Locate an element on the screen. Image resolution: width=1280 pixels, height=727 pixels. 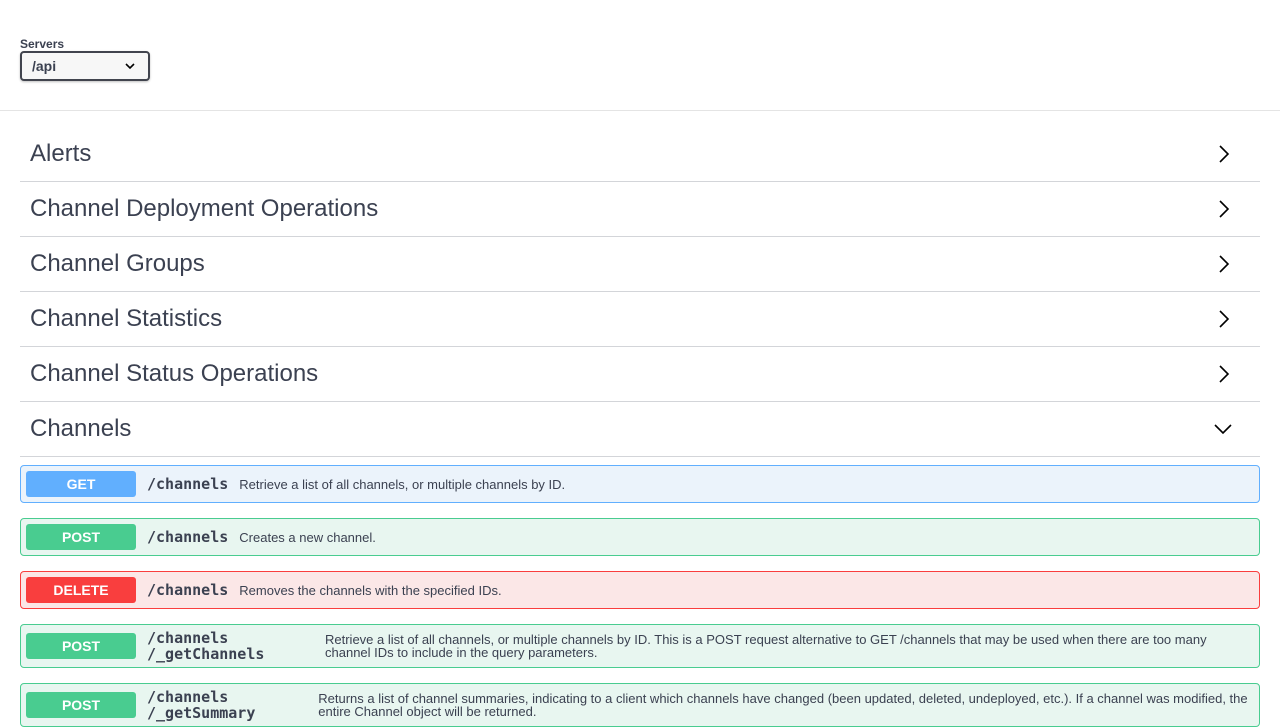
operation-path: /channels /_getSummary is located at coordinates (226, 705).